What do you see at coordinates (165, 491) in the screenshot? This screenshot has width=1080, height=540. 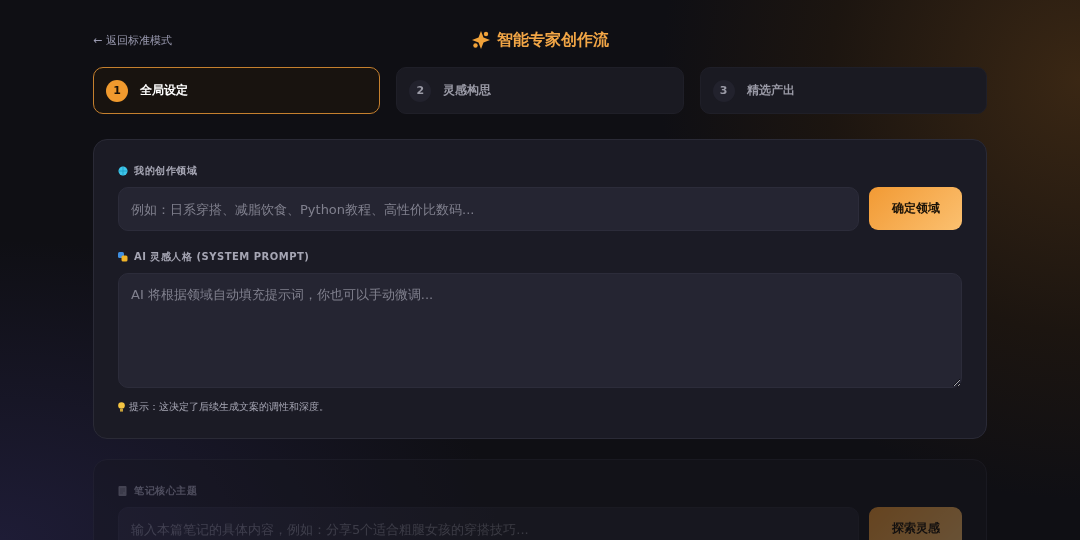 I see `field-label: 笔记核心主题` at bounding box center [165, 491].